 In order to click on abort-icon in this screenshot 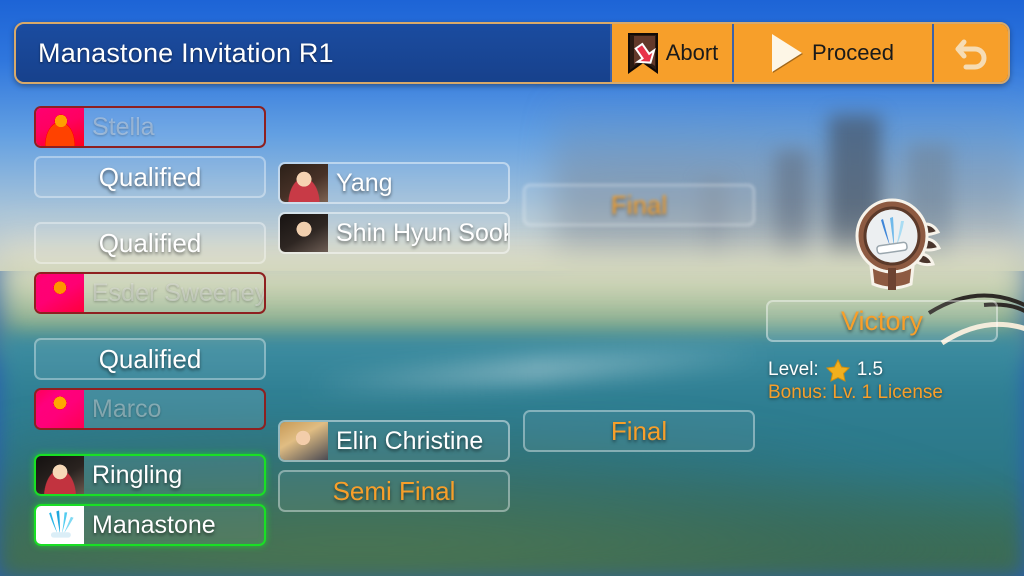, I will do `click(643, 53)`.